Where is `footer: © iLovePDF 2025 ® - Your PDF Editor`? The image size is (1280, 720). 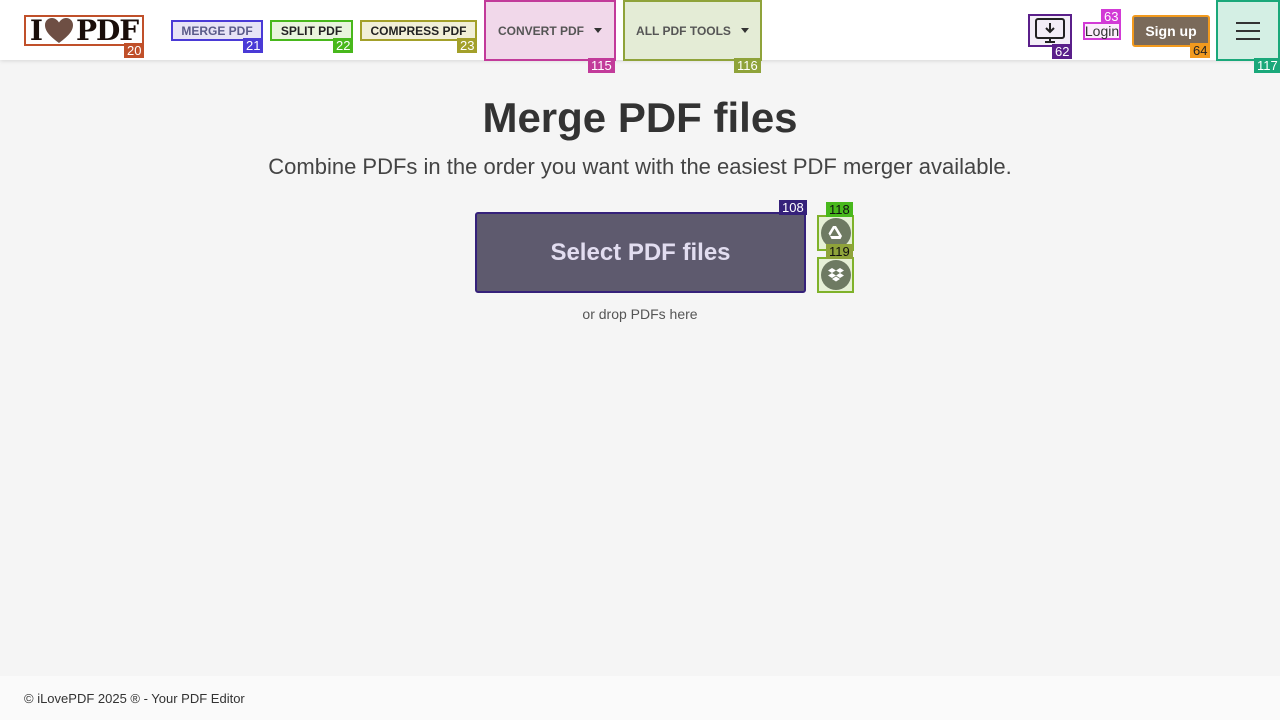
footer: © iLovePDF 2025 ® - Your PDF Editor is located at coordinates (640, 698).